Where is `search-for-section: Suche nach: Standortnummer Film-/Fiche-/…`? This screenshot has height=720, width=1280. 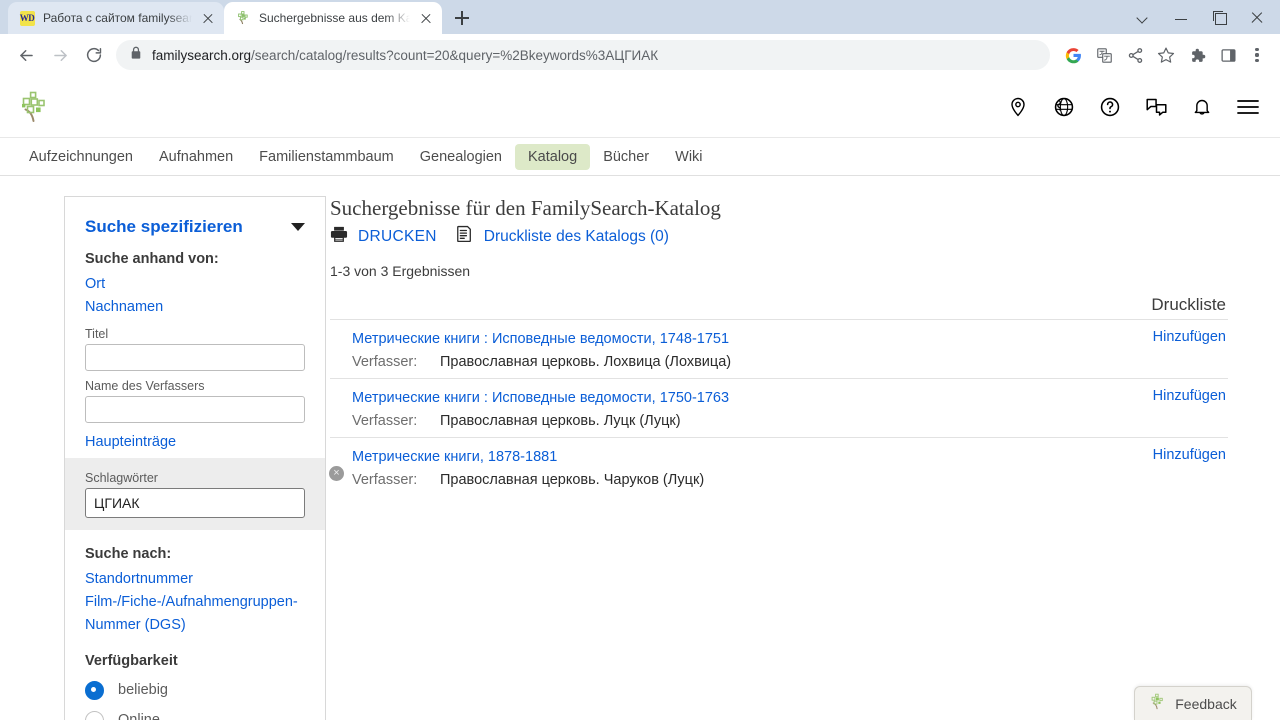 search-for-section: Suche nach: Standortnummer Film-/Fiche-/… is located at coordinates (195, 633).